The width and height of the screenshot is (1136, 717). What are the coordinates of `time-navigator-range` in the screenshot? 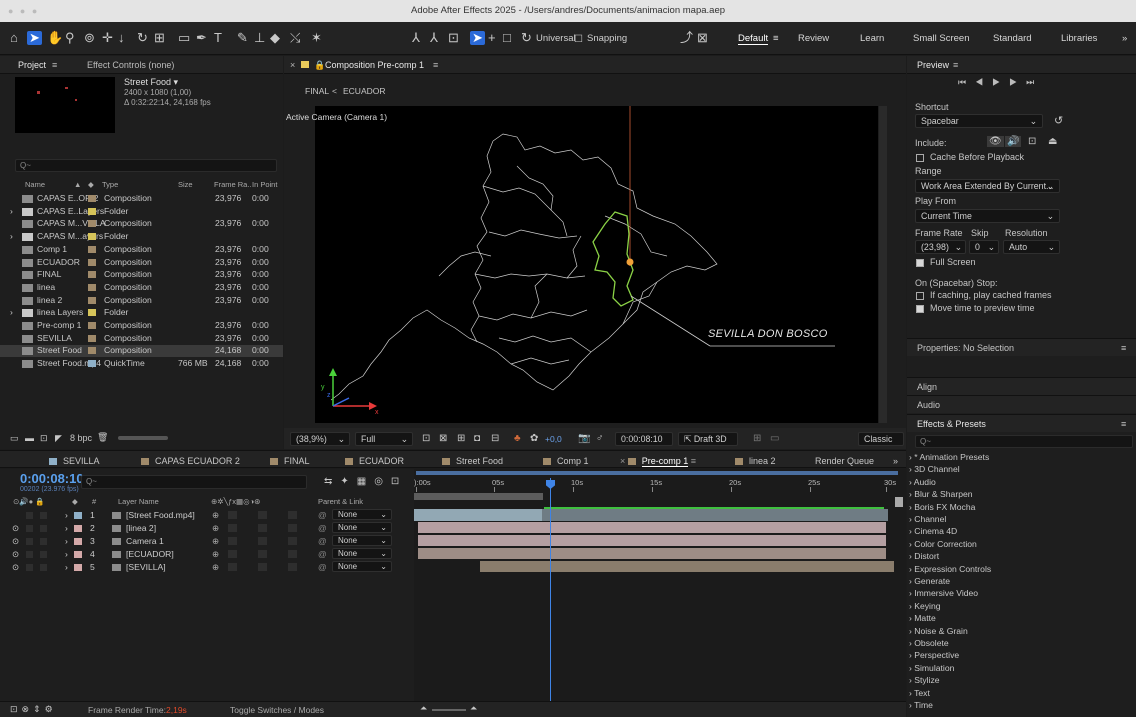 It's located at (657, 473).